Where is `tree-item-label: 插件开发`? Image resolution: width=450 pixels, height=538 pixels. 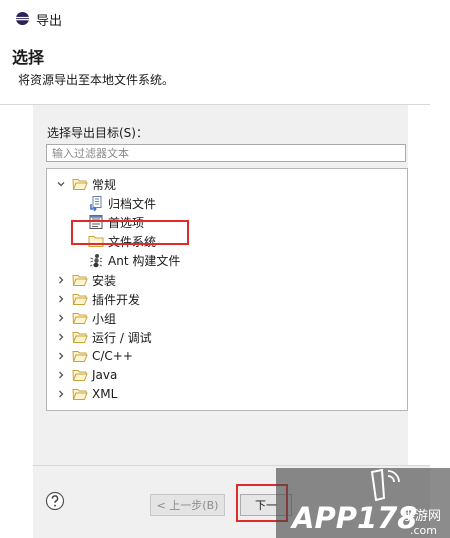
tree-item-label: 插件开发 is located at coordinates (116, 299).